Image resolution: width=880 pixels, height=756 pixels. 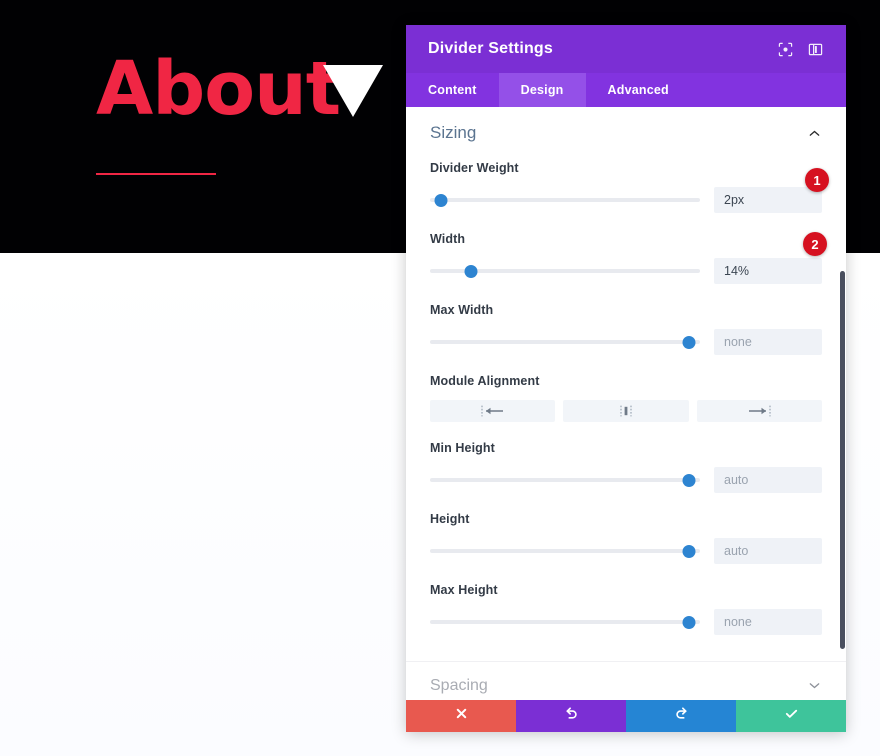 What do you see at coordinates (814, 133) in the screenshot?
I see `chevron-up-icon` at bounding box center [814, 133].